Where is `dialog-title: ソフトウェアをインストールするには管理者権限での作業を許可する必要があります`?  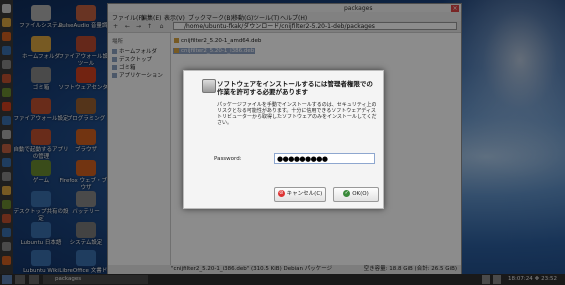 dialog-title: ソフトウェアをインストールするには管理者権限での作業を許可する必要があります is located at coordinates (295, 88).